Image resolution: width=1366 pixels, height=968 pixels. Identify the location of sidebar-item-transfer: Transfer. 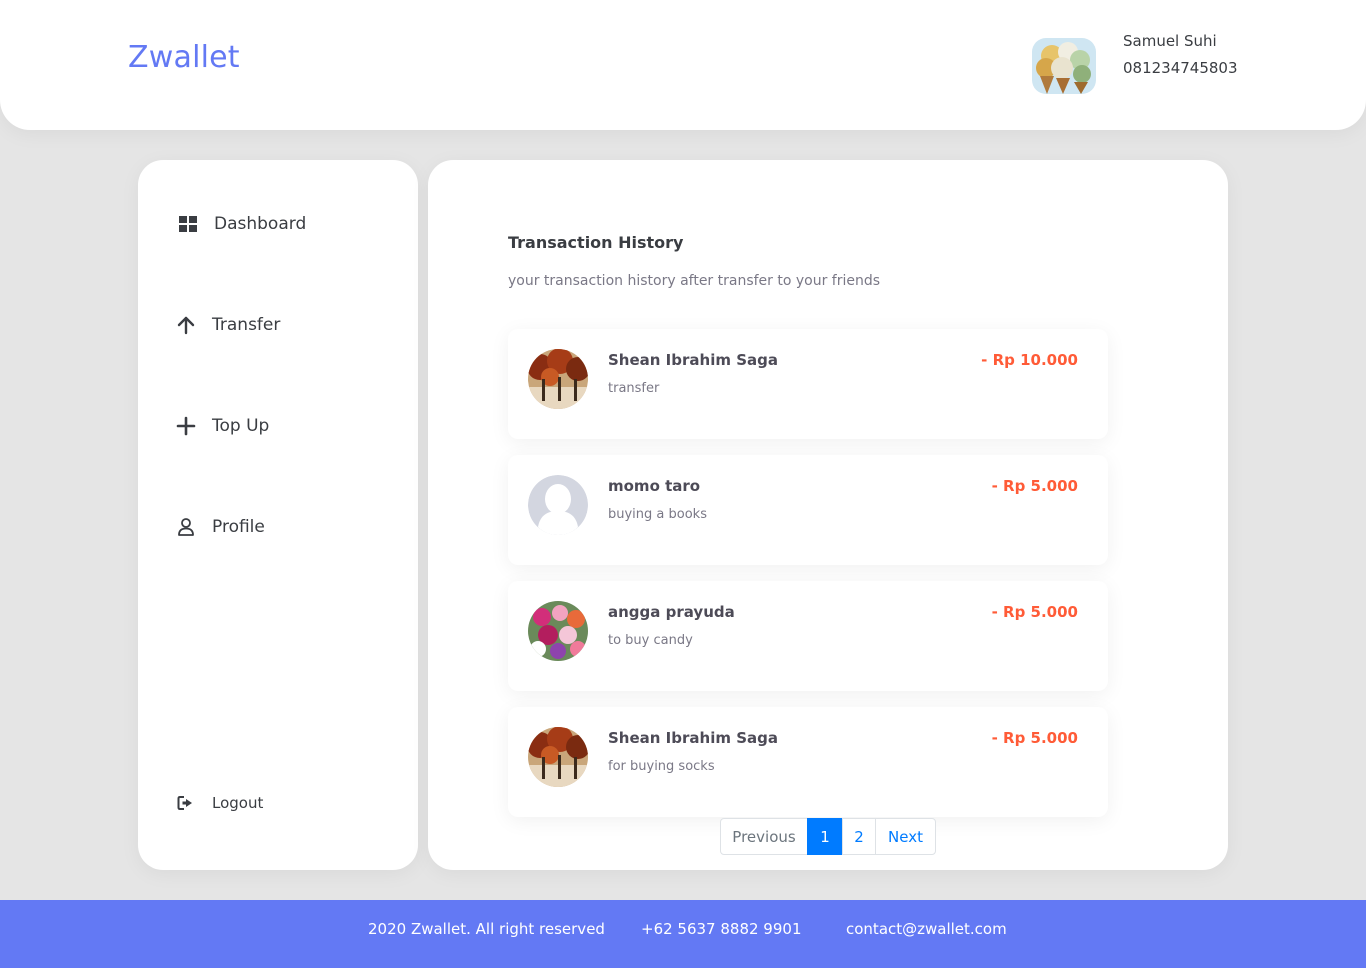
(227, 325).